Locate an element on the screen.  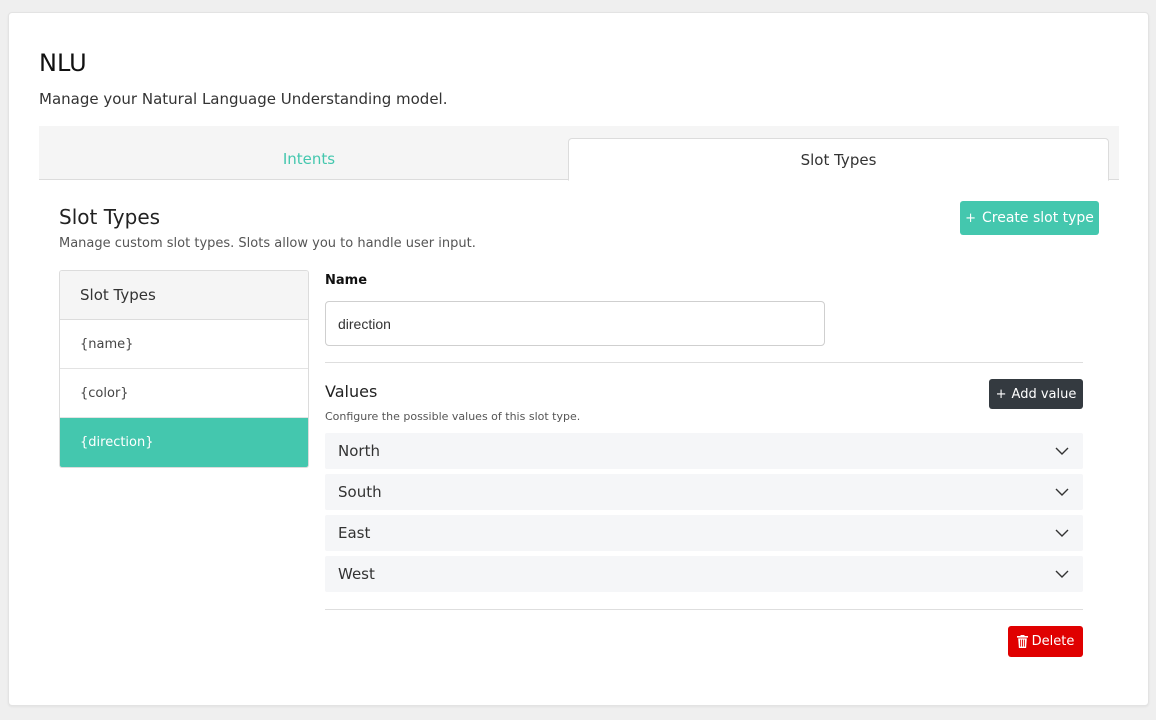
tab-intents: Intents is located at coordinates (309, 159).